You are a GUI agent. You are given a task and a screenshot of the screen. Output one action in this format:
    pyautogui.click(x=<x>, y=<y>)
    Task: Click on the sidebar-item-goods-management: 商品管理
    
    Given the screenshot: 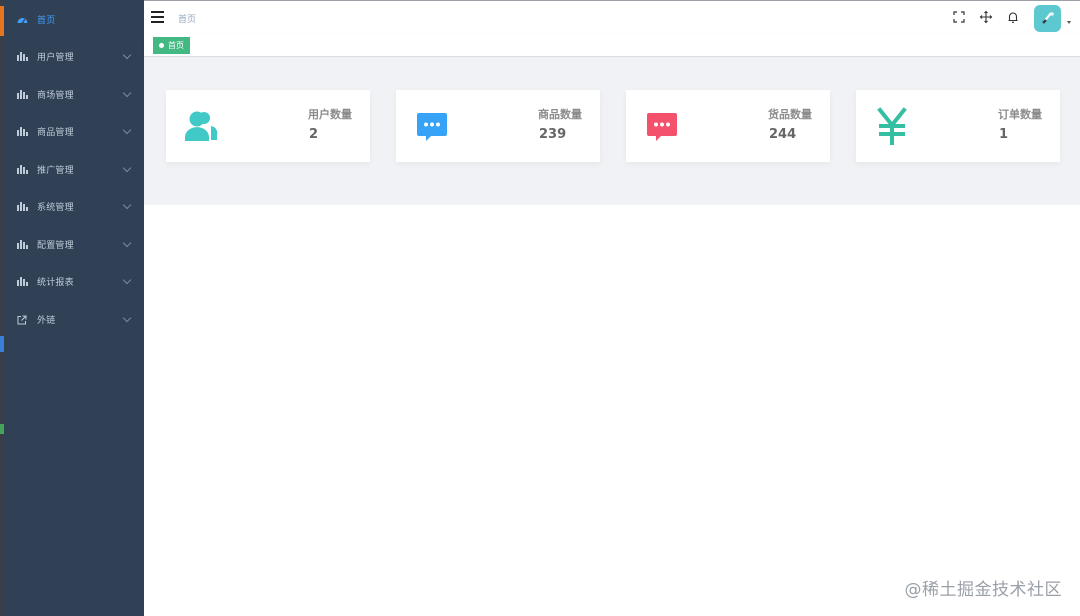 What is the action you would take?
    pyautogui.click(x=74, y=131)
    